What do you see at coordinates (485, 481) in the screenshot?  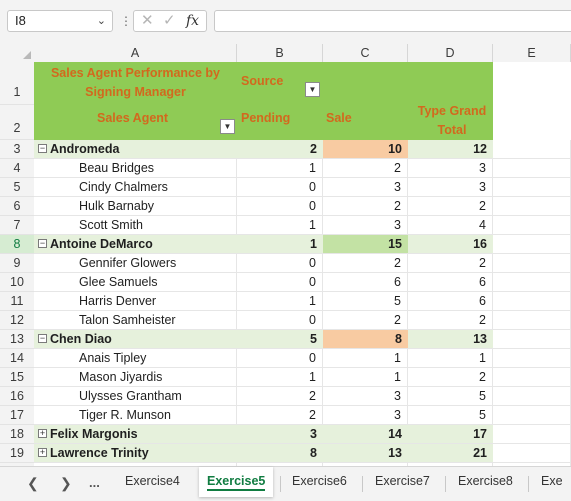 I see `sheet-tab-exercise8: Exercise8` at bounding box center [485, 481].